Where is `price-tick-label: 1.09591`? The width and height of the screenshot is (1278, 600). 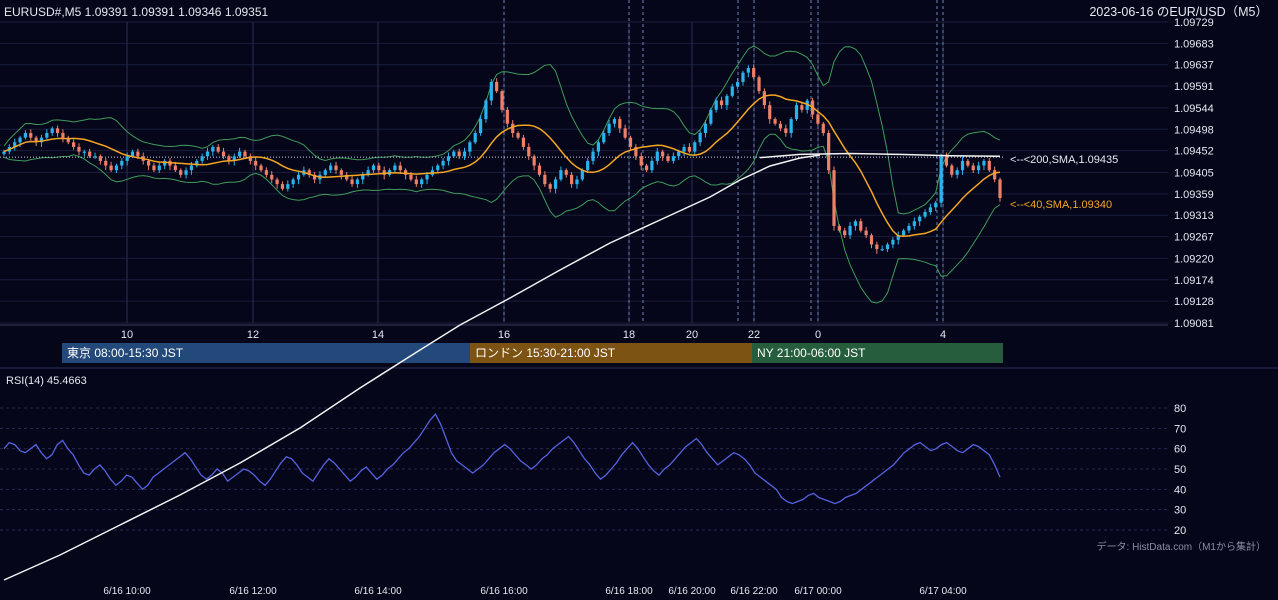 price-tick-label: 1.09591 is located at coordinates (1194, 87).